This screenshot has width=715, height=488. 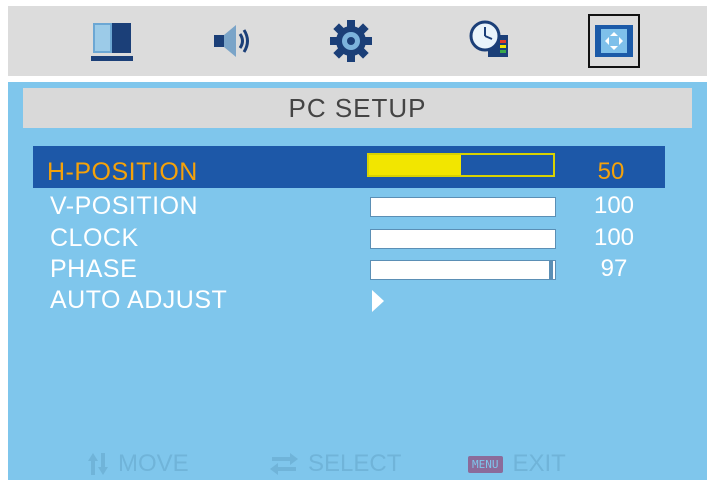 I want to click on tab-picture, so click(x=112, y=41).